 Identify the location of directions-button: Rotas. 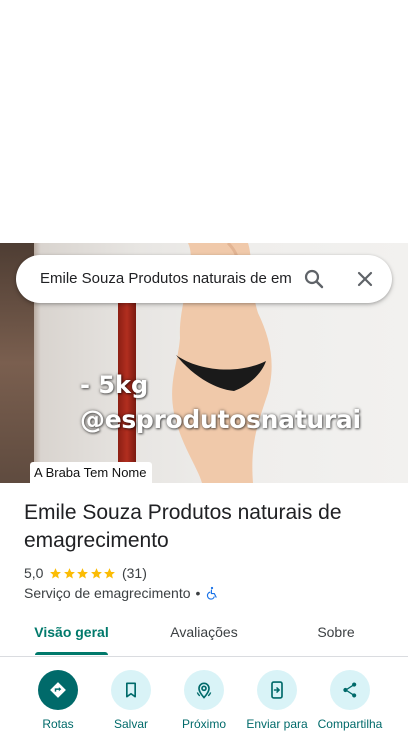
(58, 699).